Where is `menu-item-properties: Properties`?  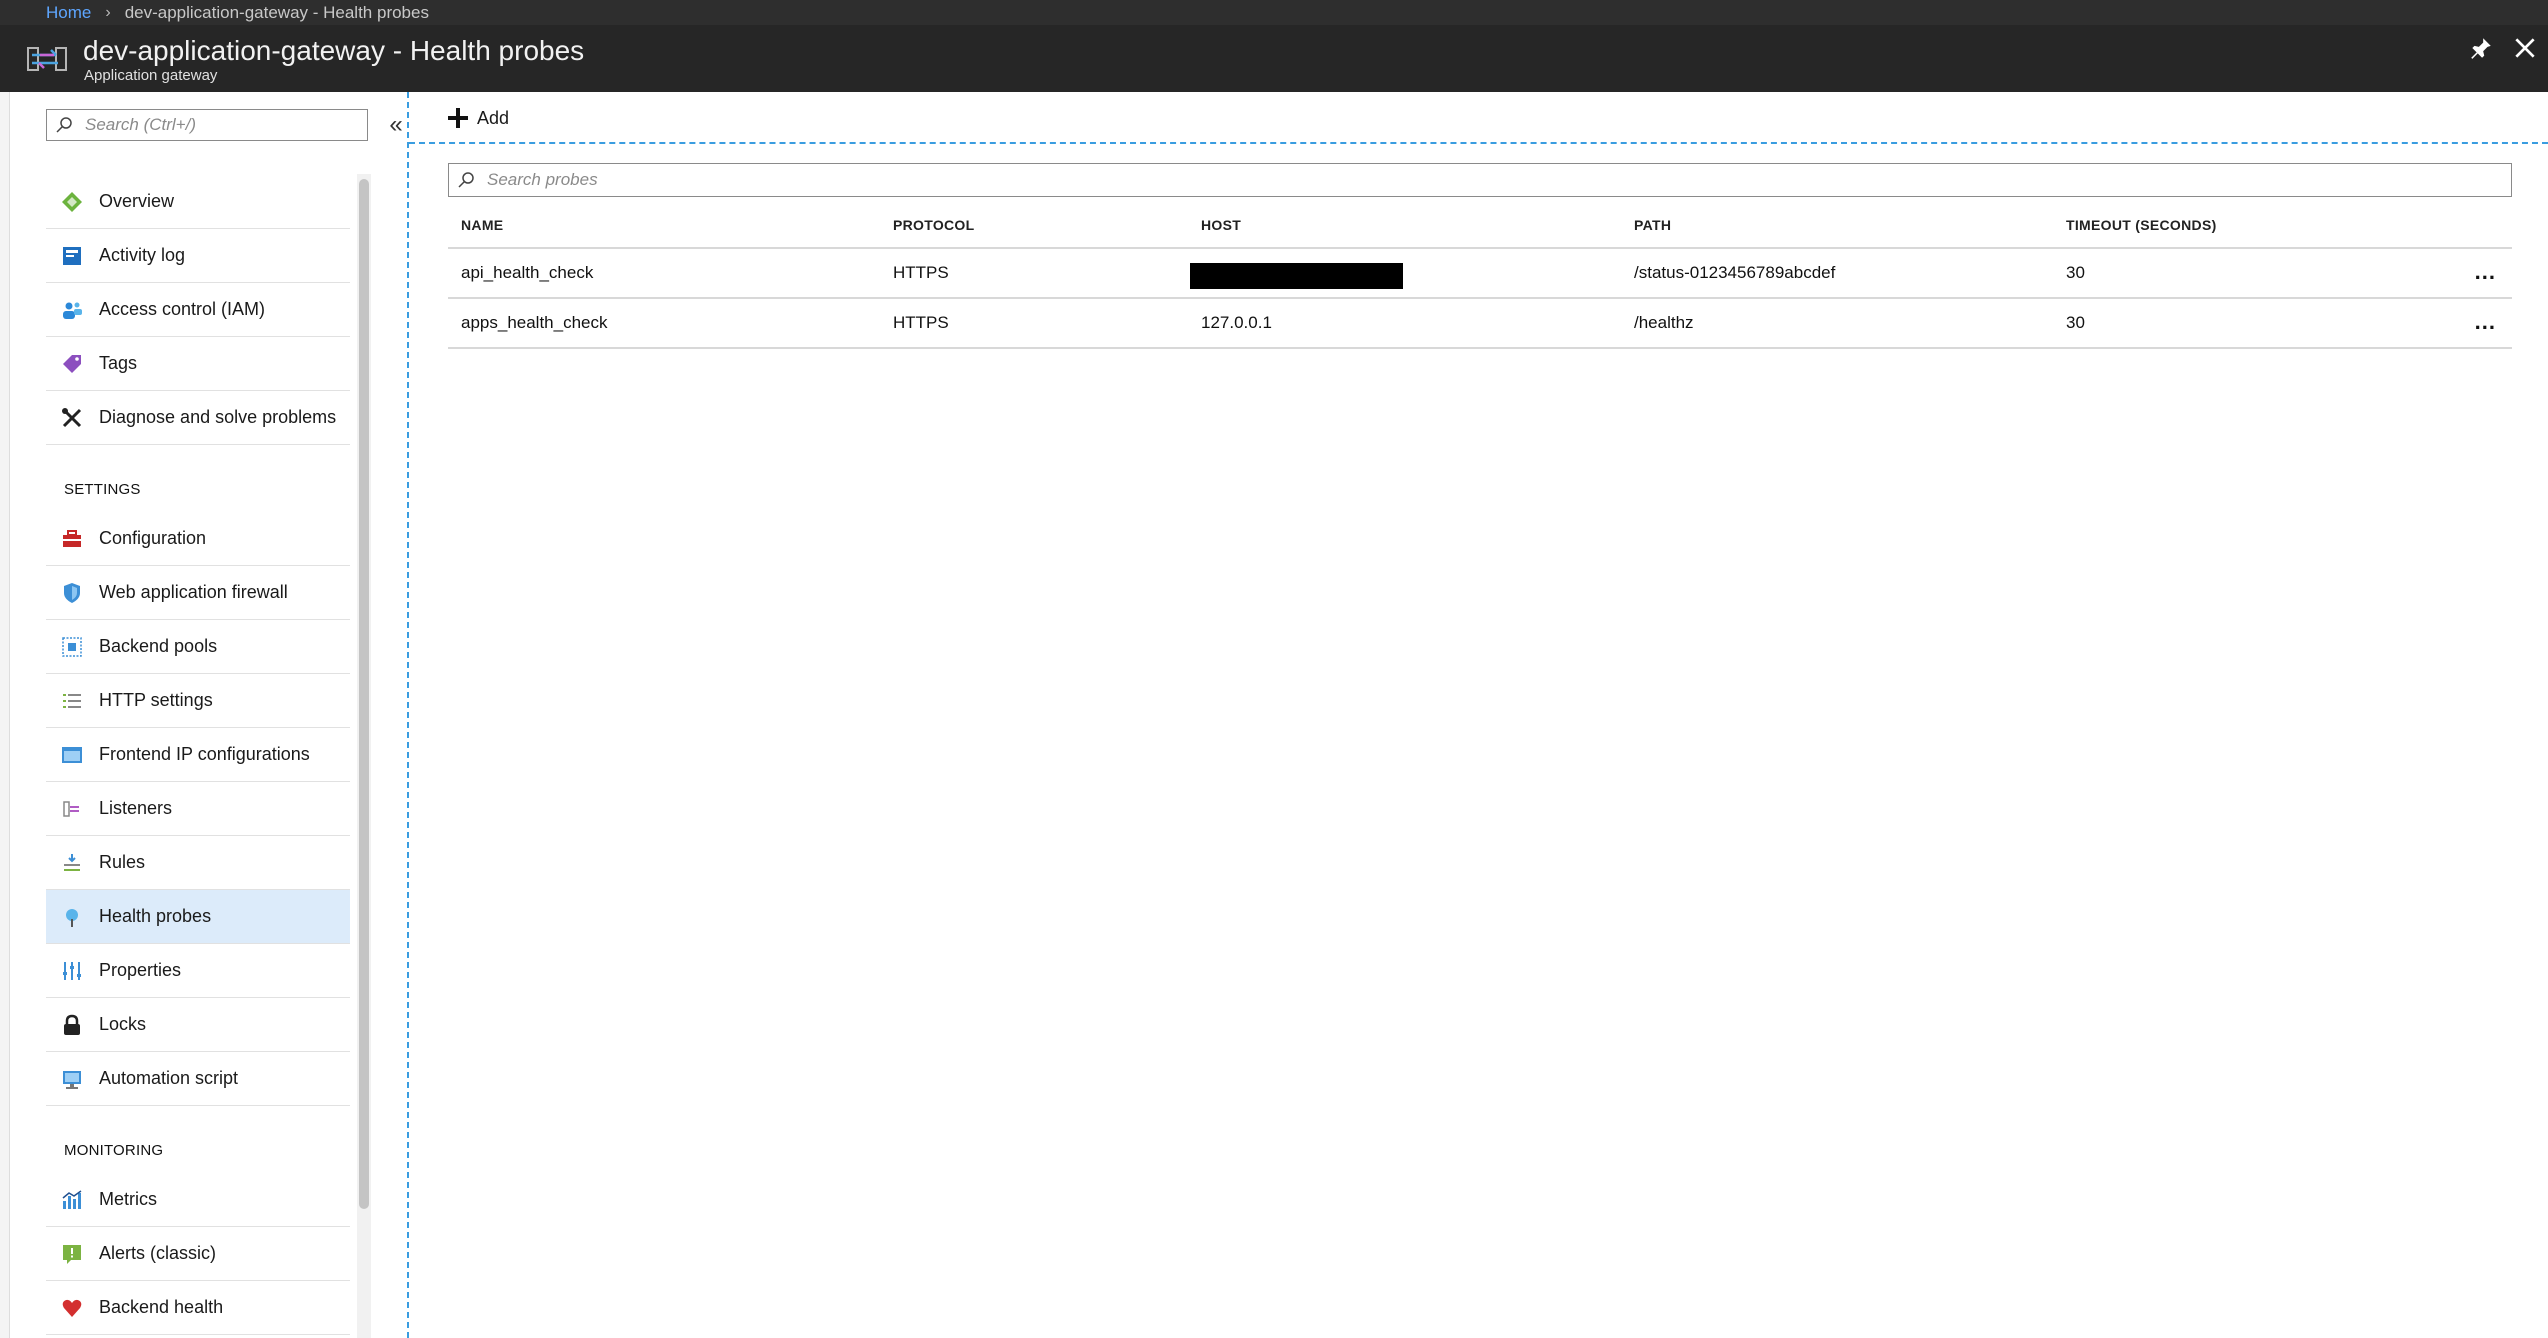 menu-item-properties: Properties is located at coordinates (198, 971).